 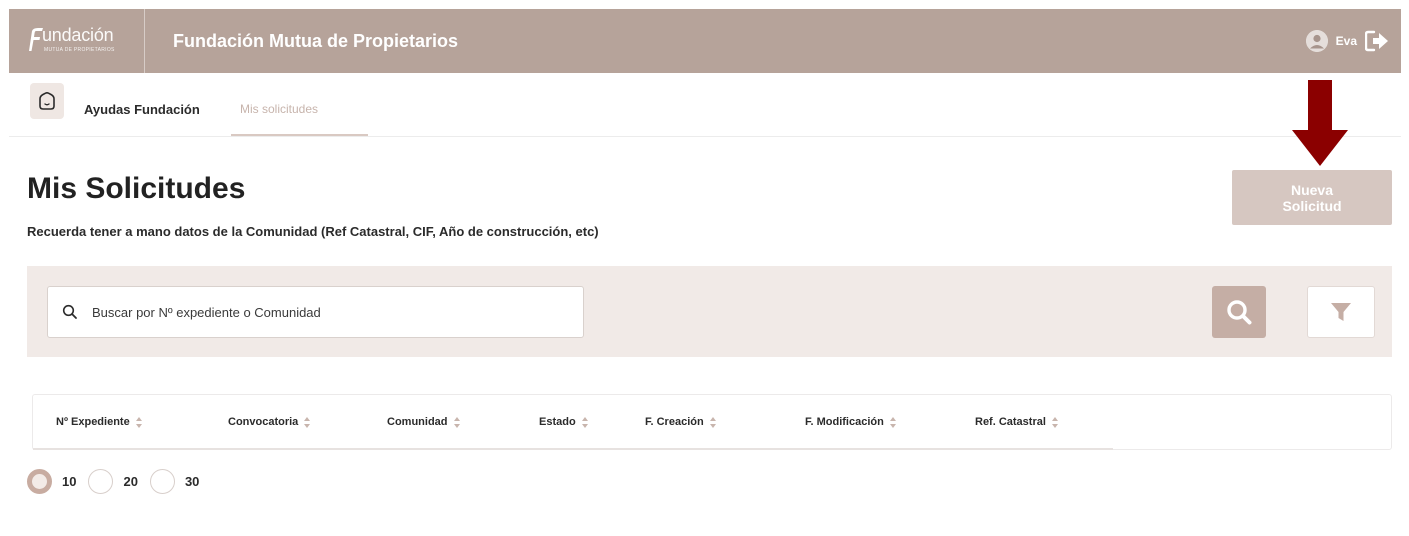 What do you see at coordinates (279, 109) in the screenshot?
I see `tab-mis-solicitudes: Mis solicitudes` at bounding box center [279, 109].